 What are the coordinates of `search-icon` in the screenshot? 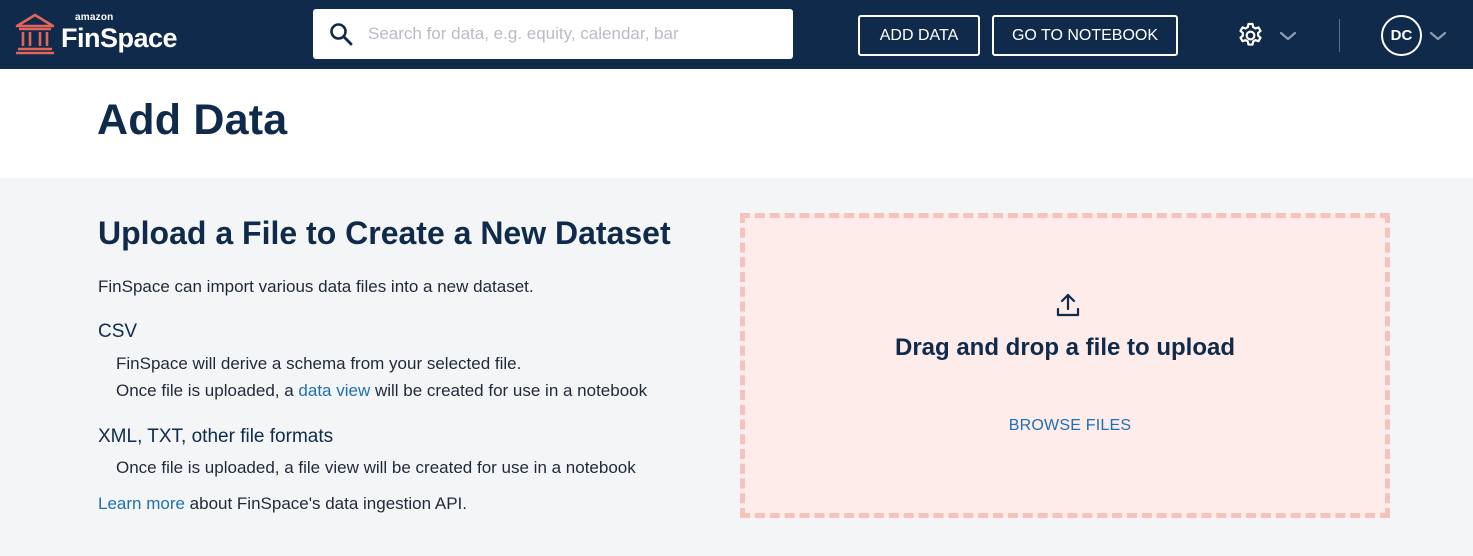 It's located at (341, 34).